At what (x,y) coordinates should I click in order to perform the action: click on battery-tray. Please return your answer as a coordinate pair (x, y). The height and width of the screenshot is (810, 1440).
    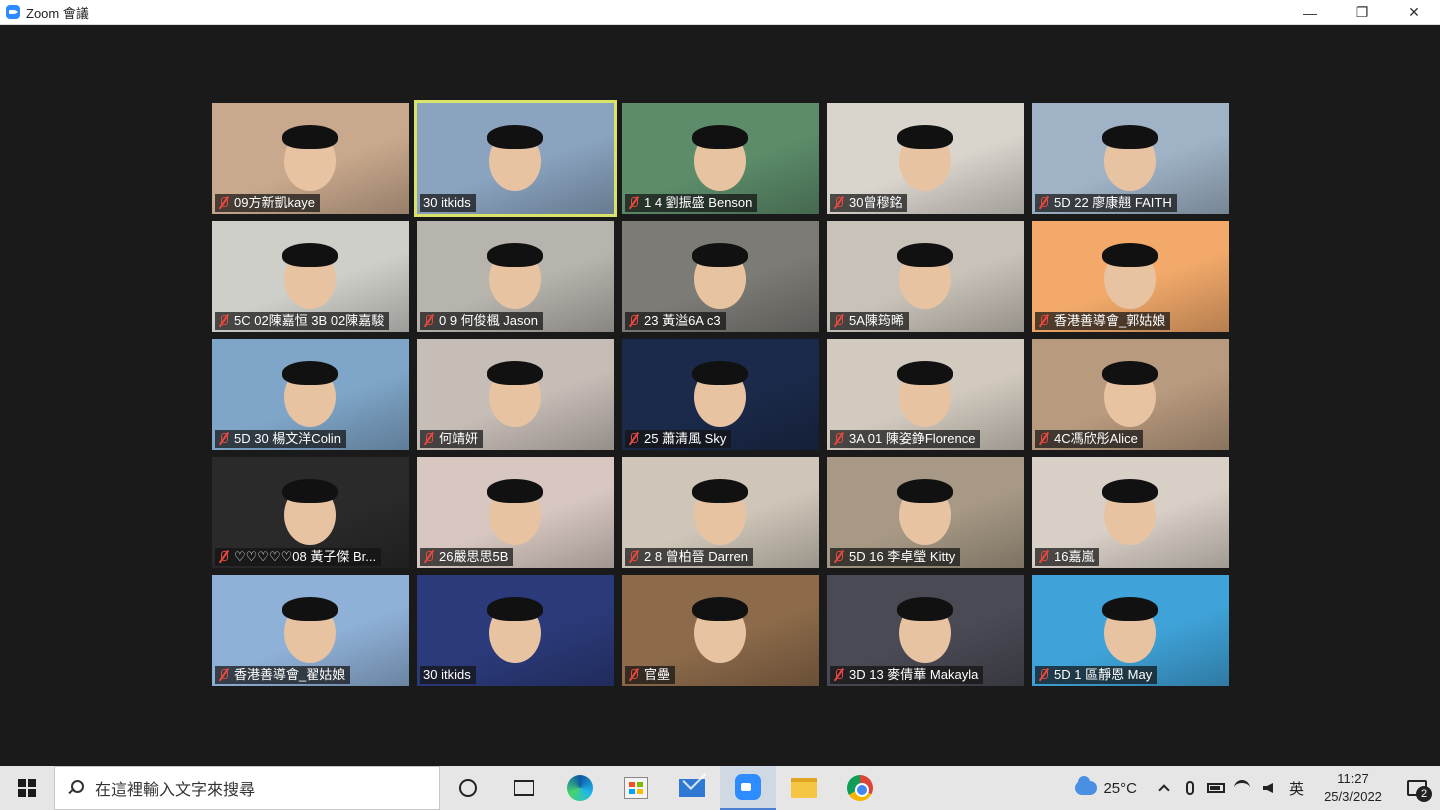
    Looking at the image, I should click on (1216, 788).